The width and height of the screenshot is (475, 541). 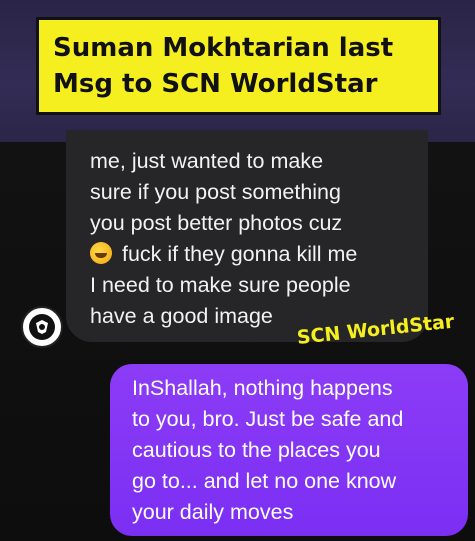 What do you see at coordinates (215, 84) in the screenshot?
I see `headline-line-2: Msg to SCN WorldStar` at bounding box center [215, 84].